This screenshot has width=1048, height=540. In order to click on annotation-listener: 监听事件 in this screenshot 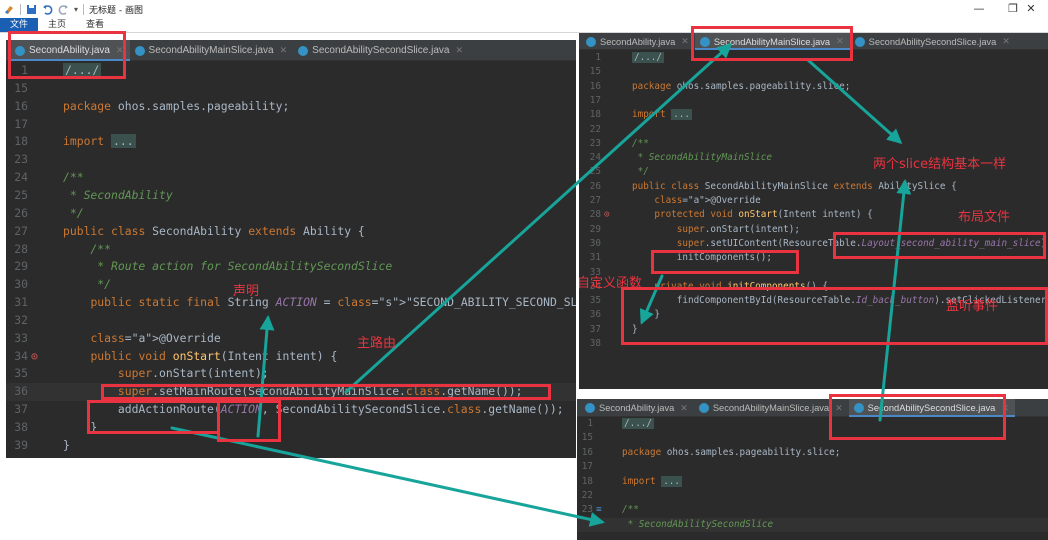, I will do `click(972, 306)`.